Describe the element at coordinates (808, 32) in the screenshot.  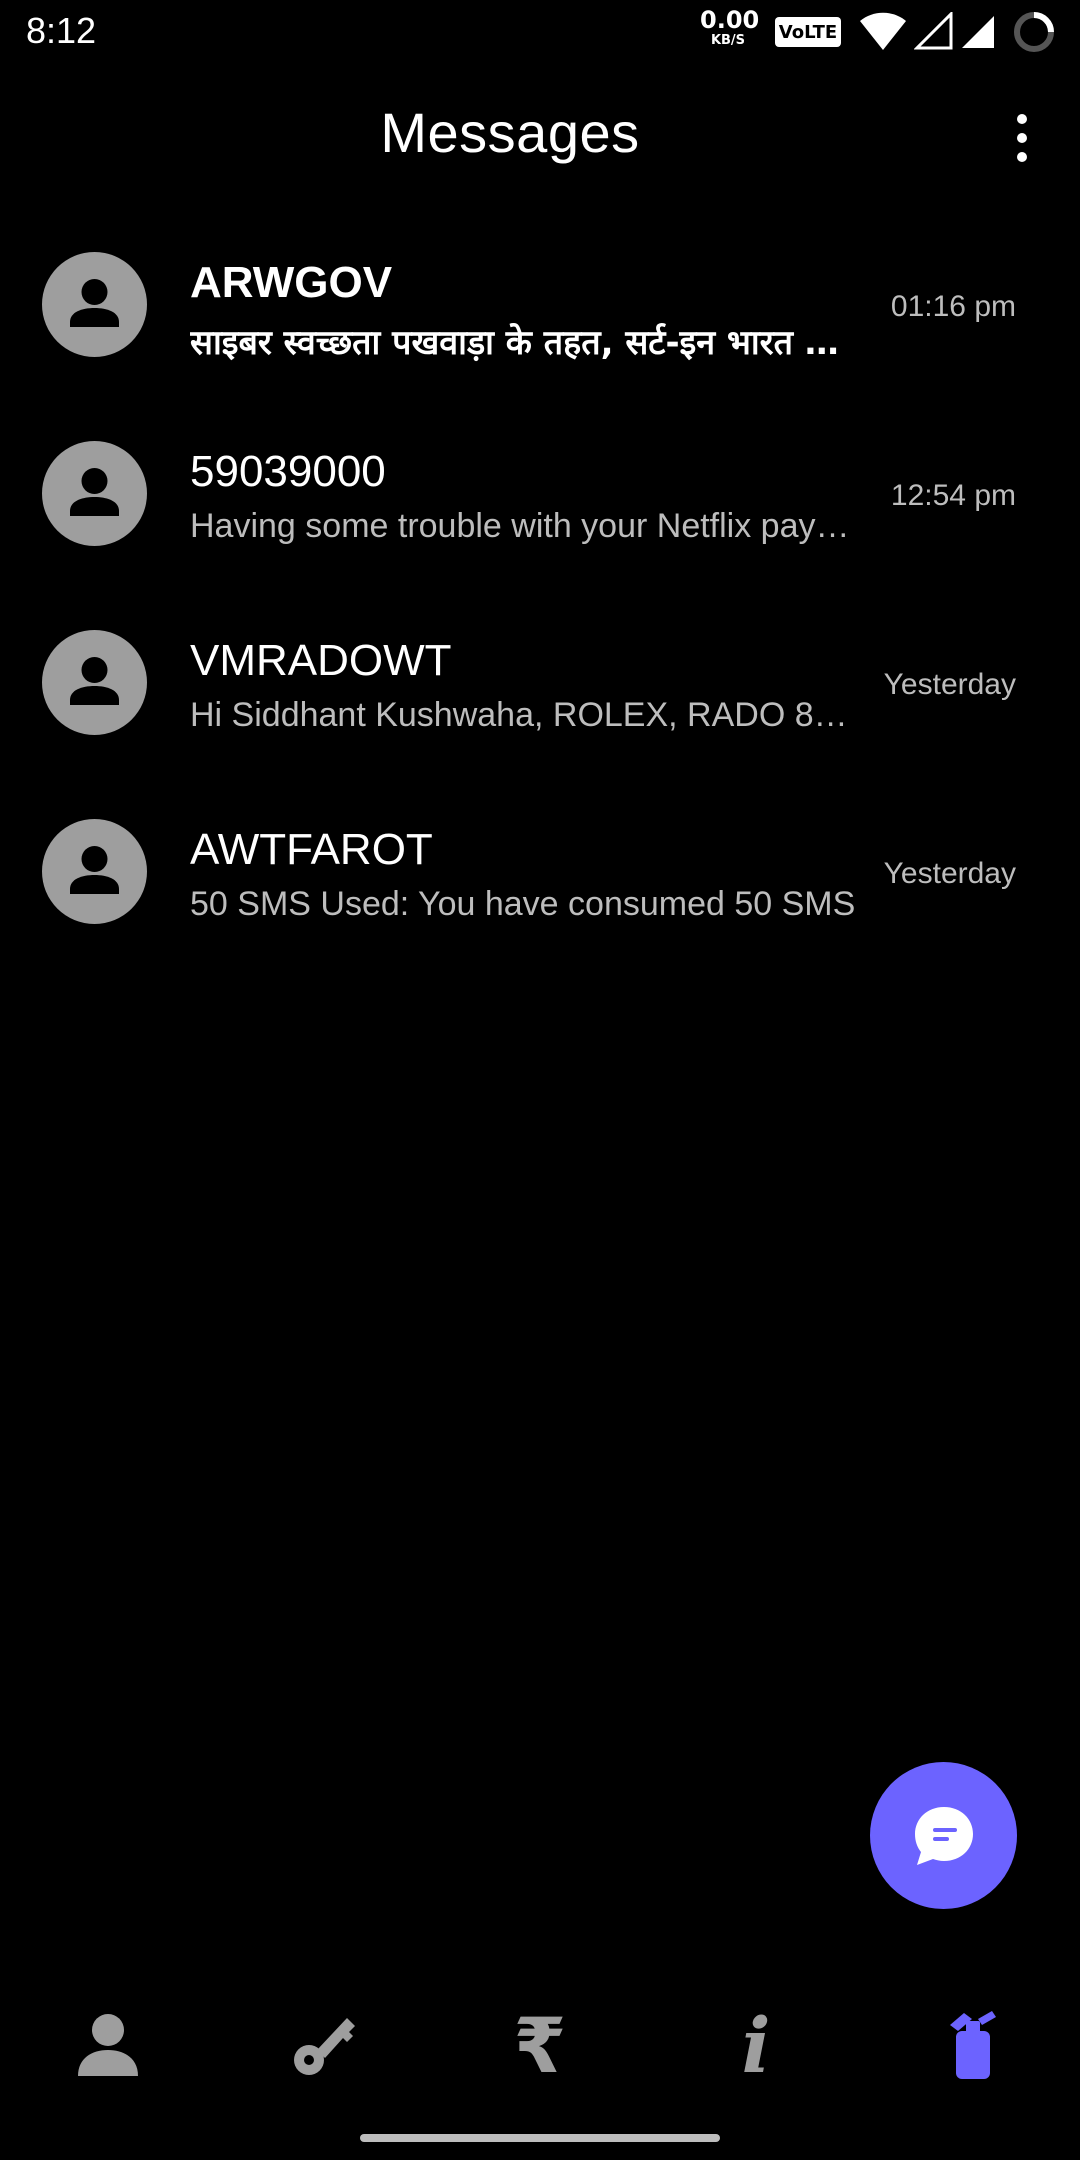
I see `volte-badge: VoLTE` at that location.